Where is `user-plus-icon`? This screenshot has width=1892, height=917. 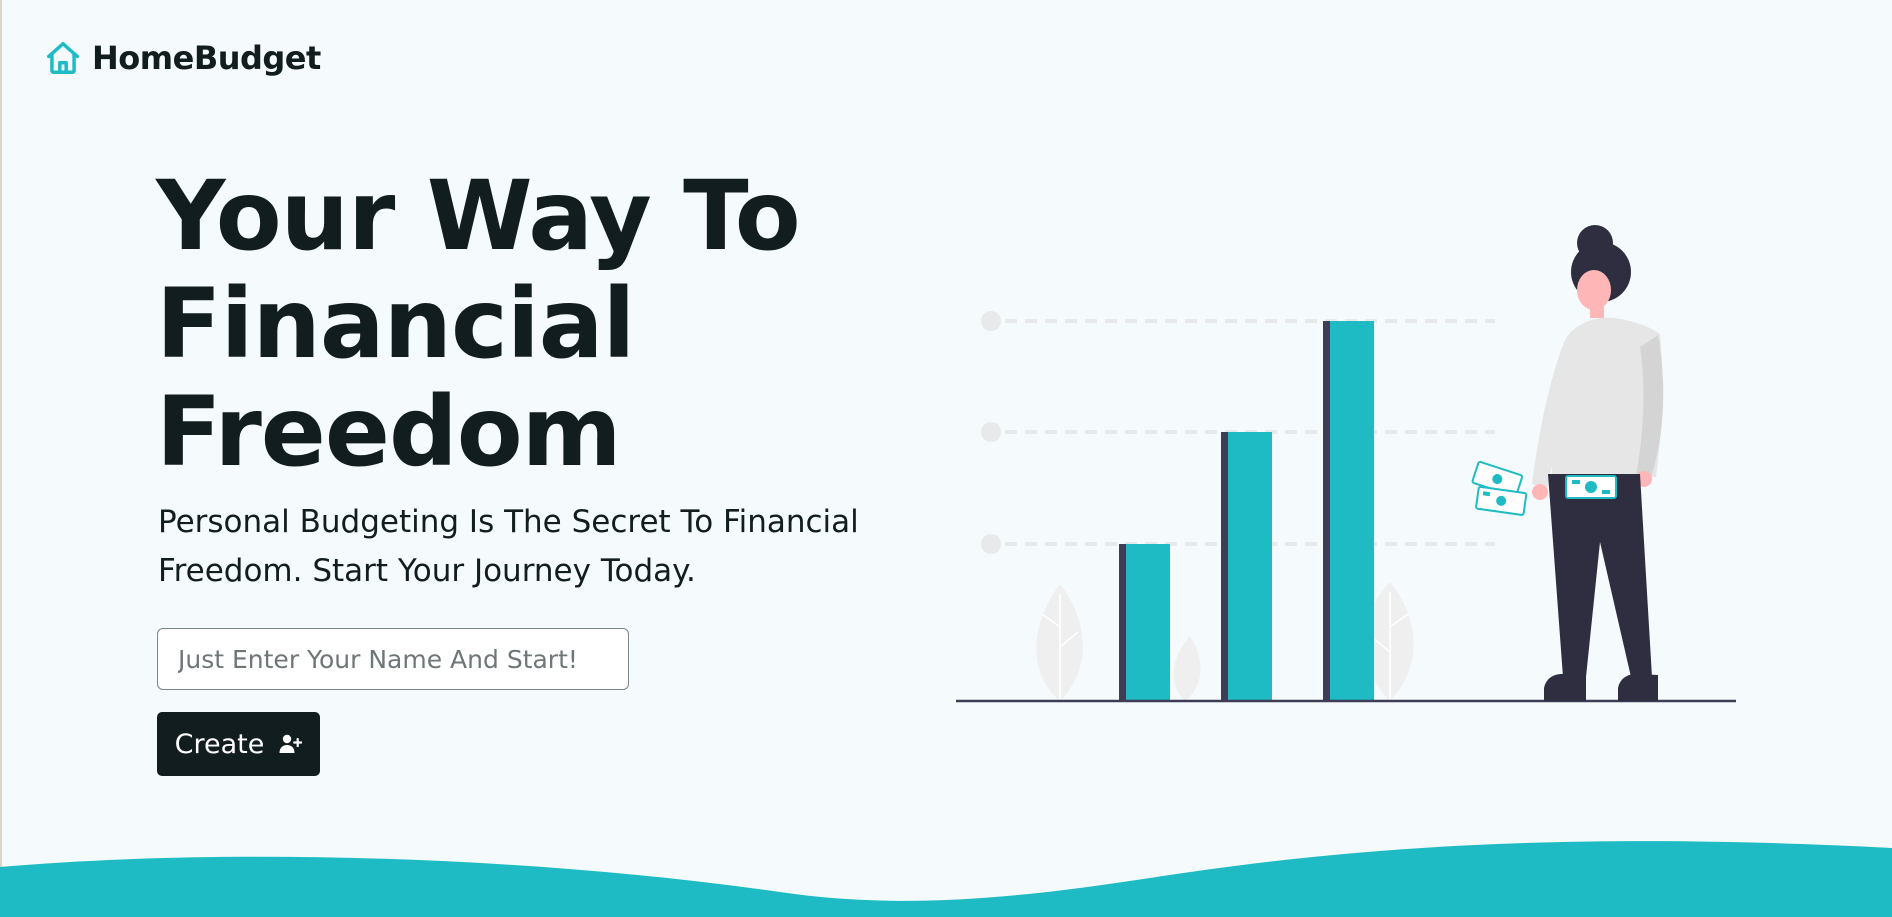 user-plus-icon is located at coordinates (291, 743).